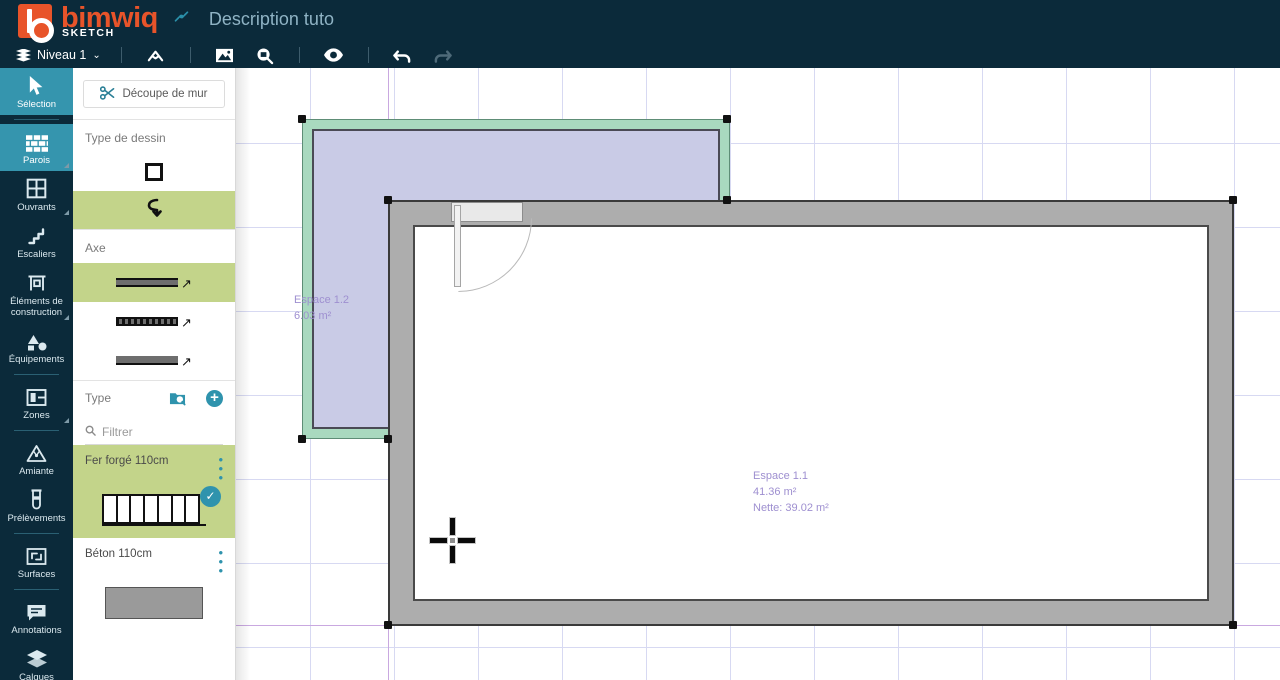  I want to click on cut-wall-button: Découpe de mur, so click(154, 94).